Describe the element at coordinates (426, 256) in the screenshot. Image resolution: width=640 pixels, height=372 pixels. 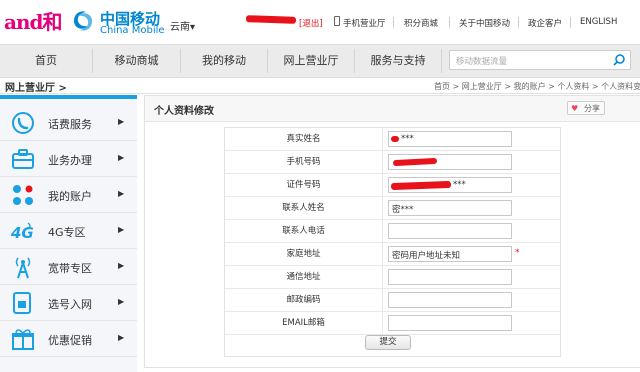
I see `field-value: 密码用户地址未知` at that location.